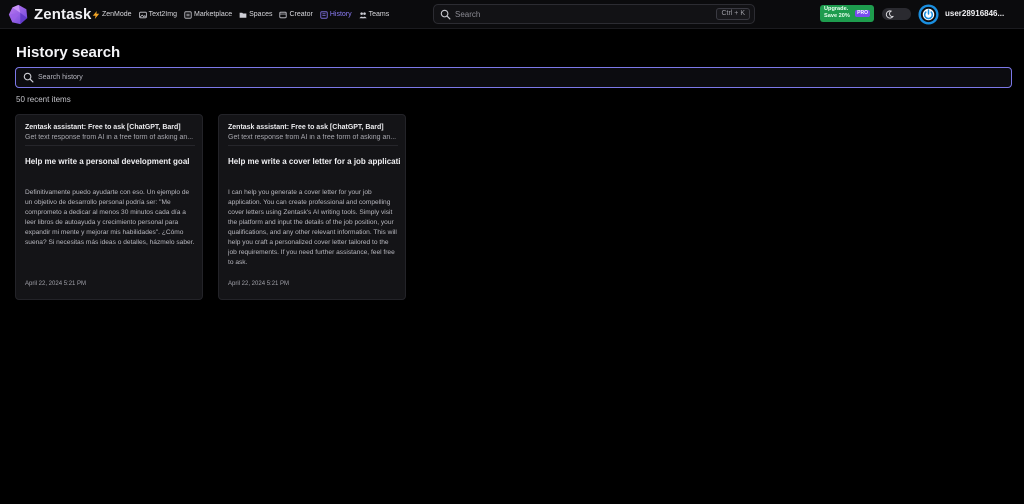  I want to click on brand: Zentask, so click(49, 14).